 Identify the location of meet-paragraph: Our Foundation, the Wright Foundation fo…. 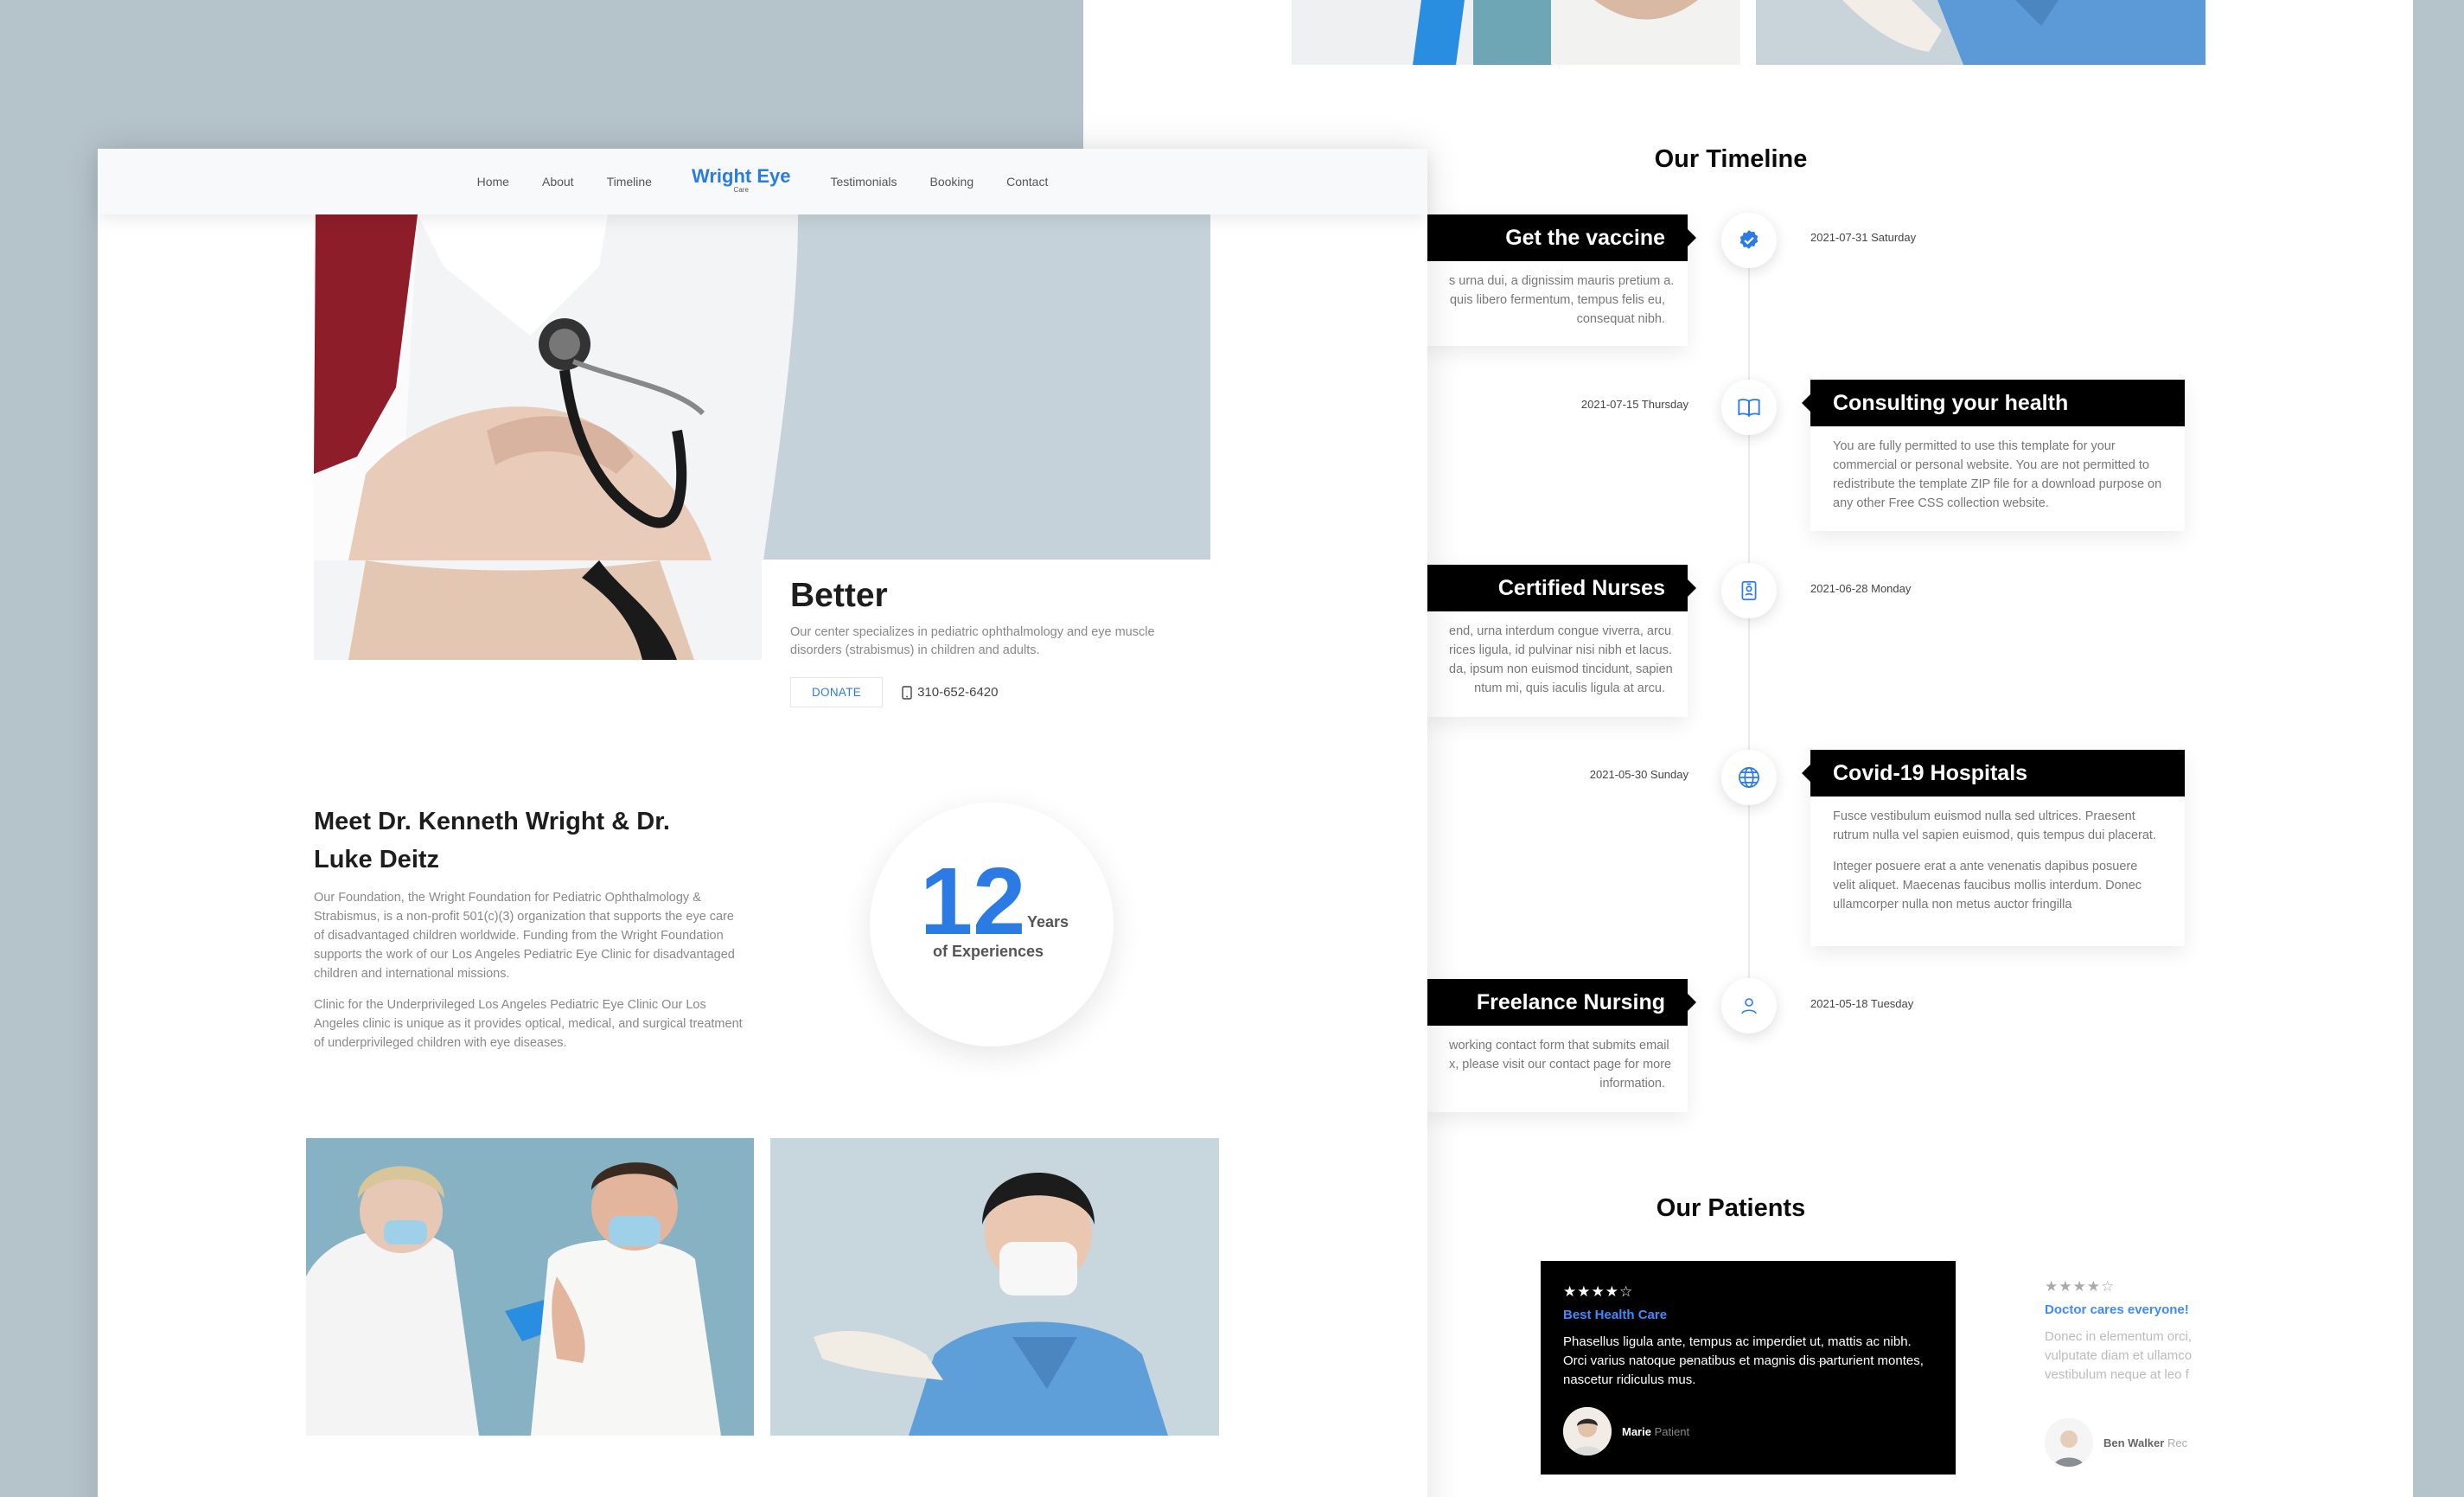
(524, 936).